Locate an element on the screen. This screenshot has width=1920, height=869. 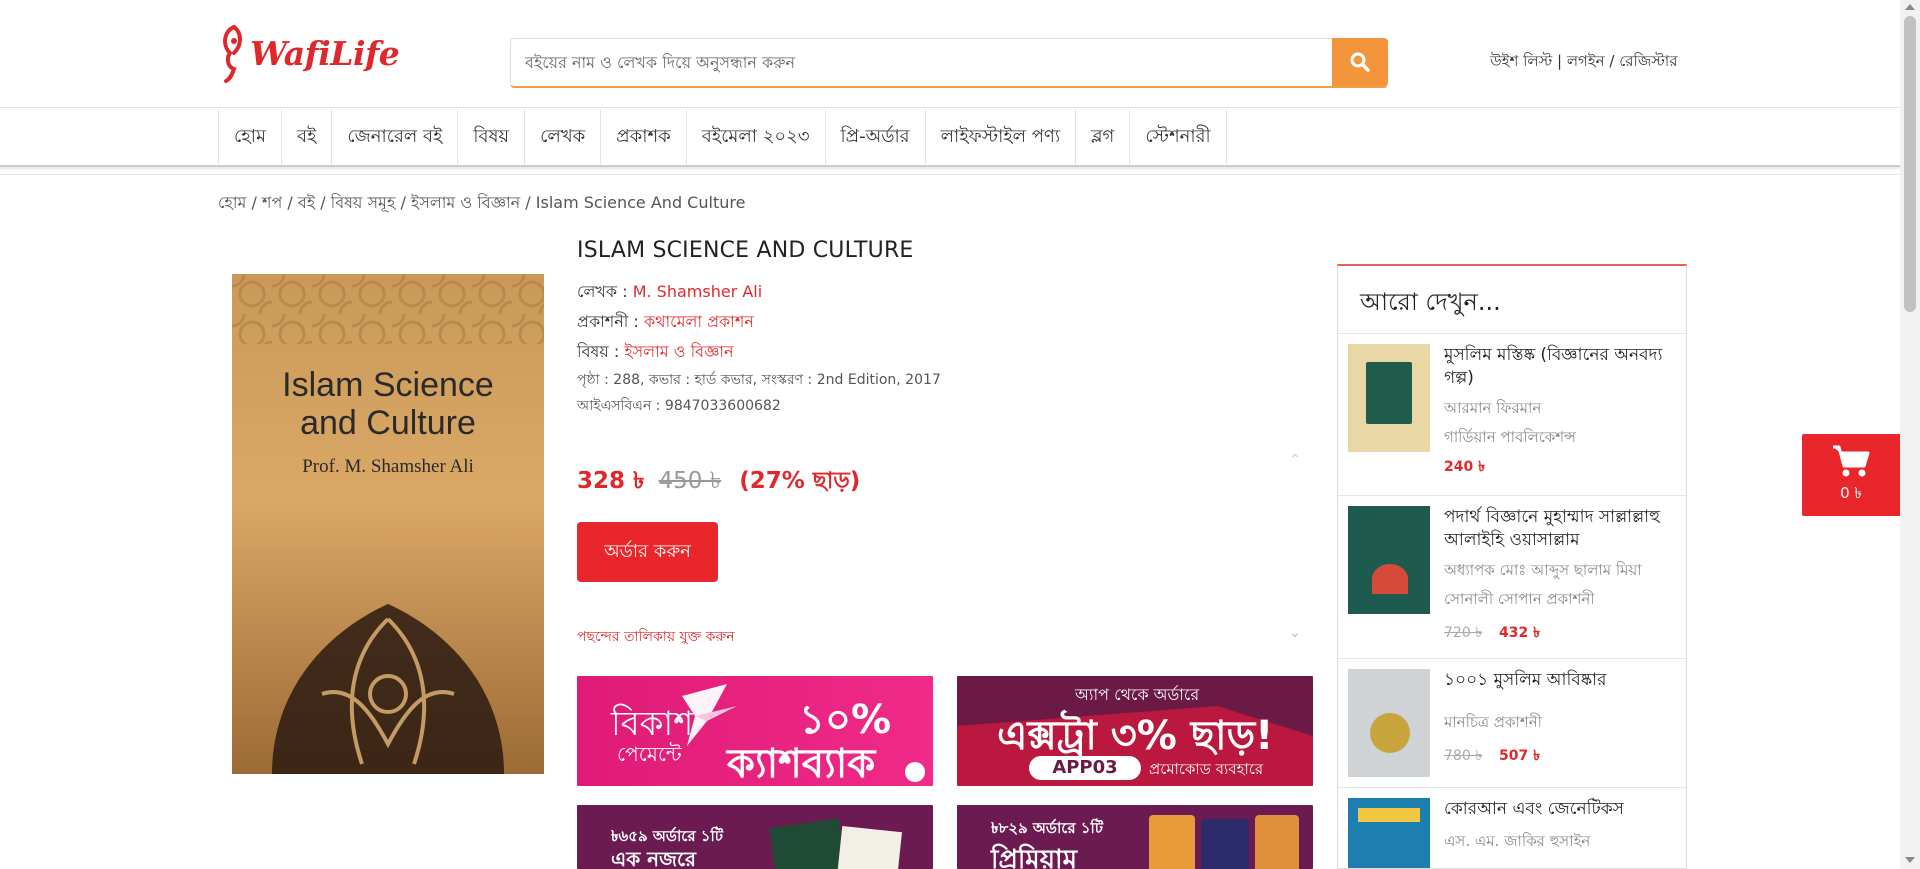
breadcrumb-subjects: বিষয় সমূহ is located at coordinates (363, 202).